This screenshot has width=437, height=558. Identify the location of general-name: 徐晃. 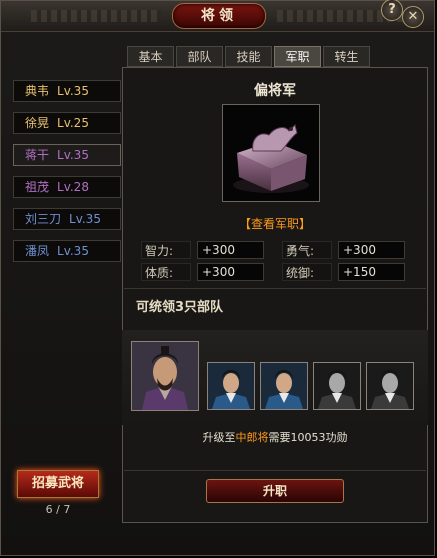
(37, 123).